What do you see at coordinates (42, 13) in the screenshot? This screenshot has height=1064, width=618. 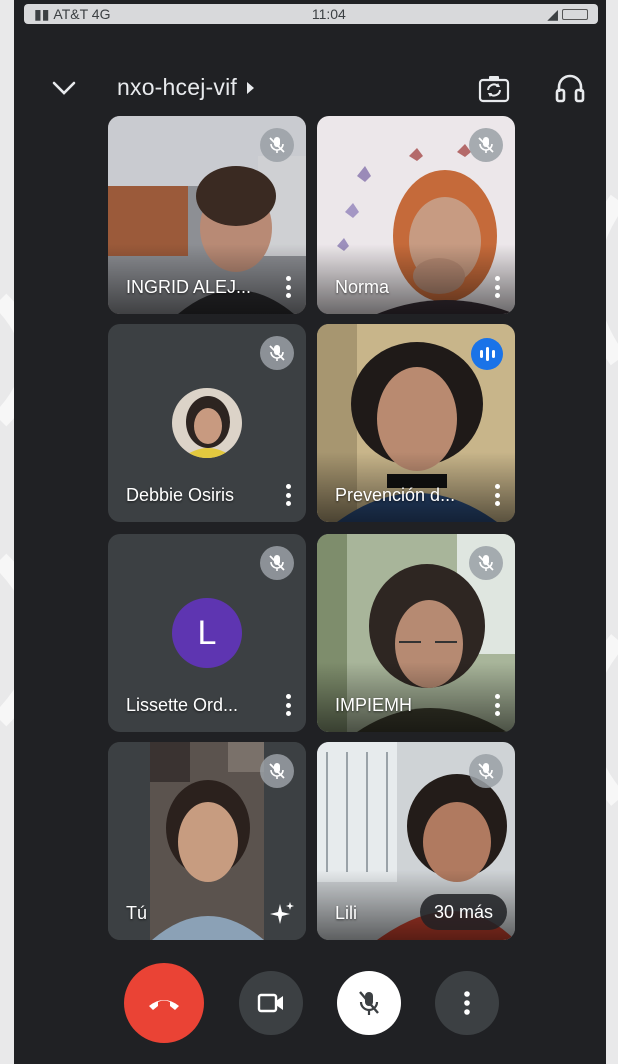 I see `signal-icon: ▮▮` at bounding box center [42, 13].